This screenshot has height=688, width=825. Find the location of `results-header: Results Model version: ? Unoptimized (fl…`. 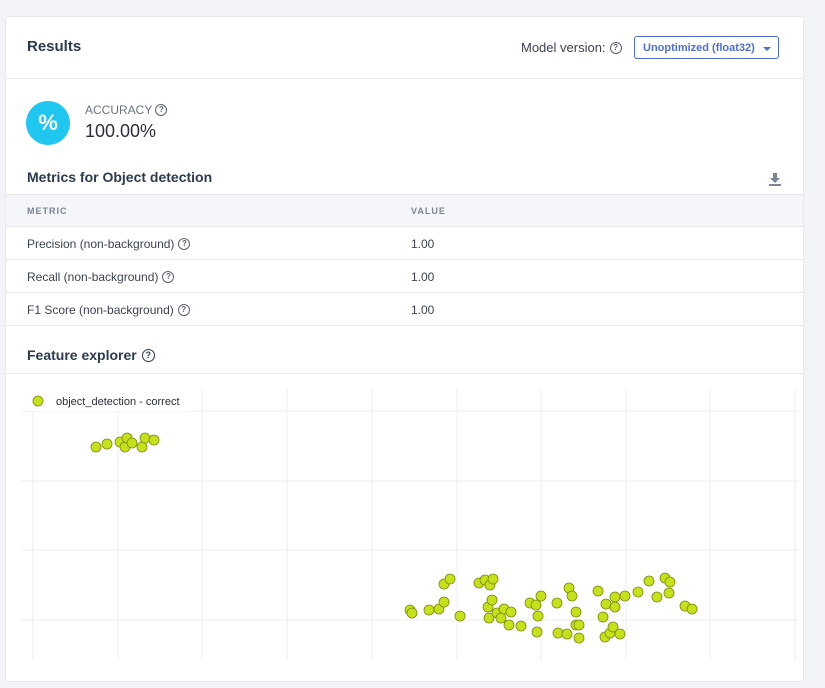

results-header: Results Model version: ? Unoptimized (fl… is located at coordinates (404, 48).